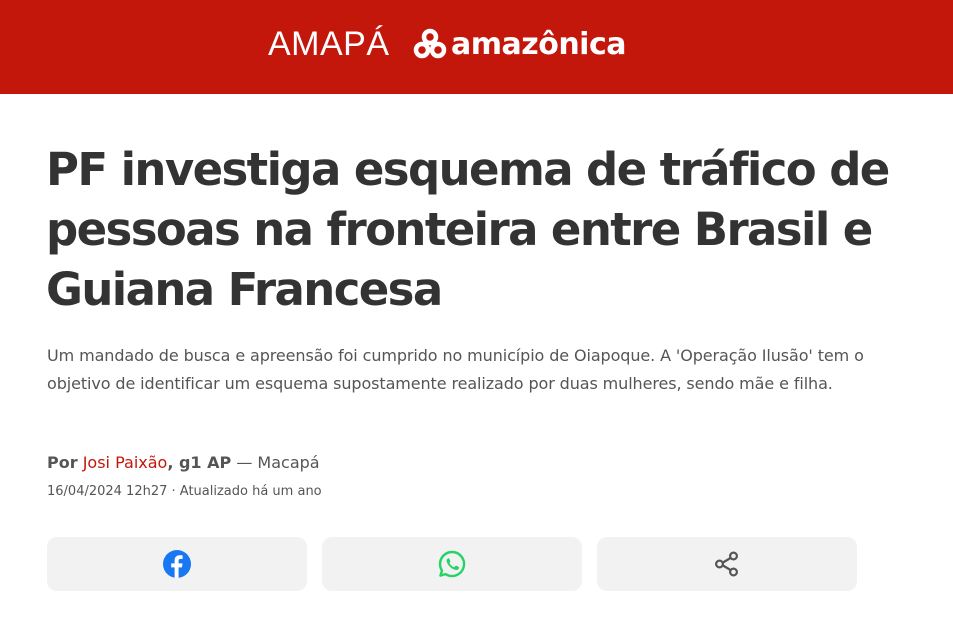  Describe the element at coordinates (430, 45) in the screenshot. I see `rede-amazonica-logo-icon` at that location.